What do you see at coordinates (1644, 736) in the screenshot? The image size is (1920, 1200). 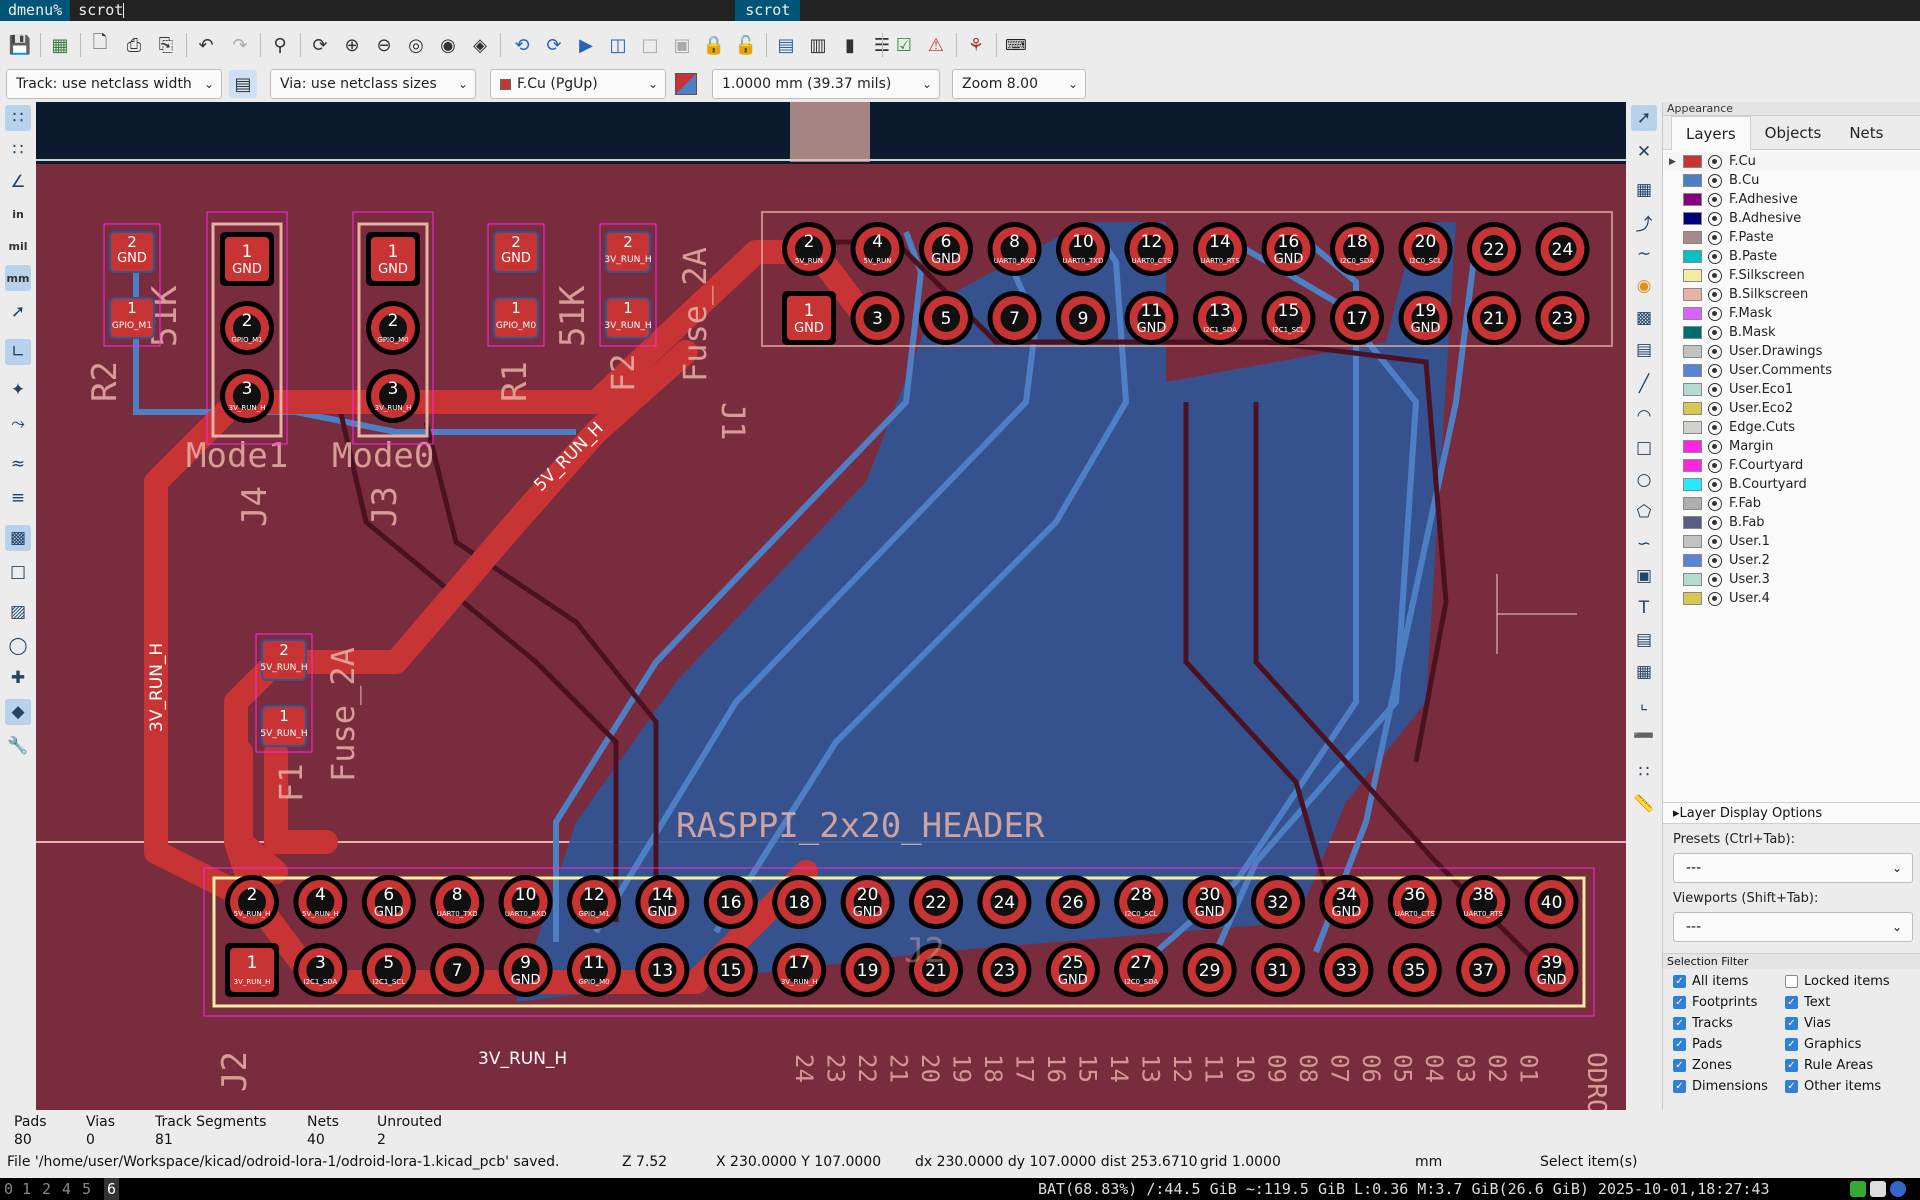 I see `delete-tool-icon: ➖` at bounding box center [1644, 736].